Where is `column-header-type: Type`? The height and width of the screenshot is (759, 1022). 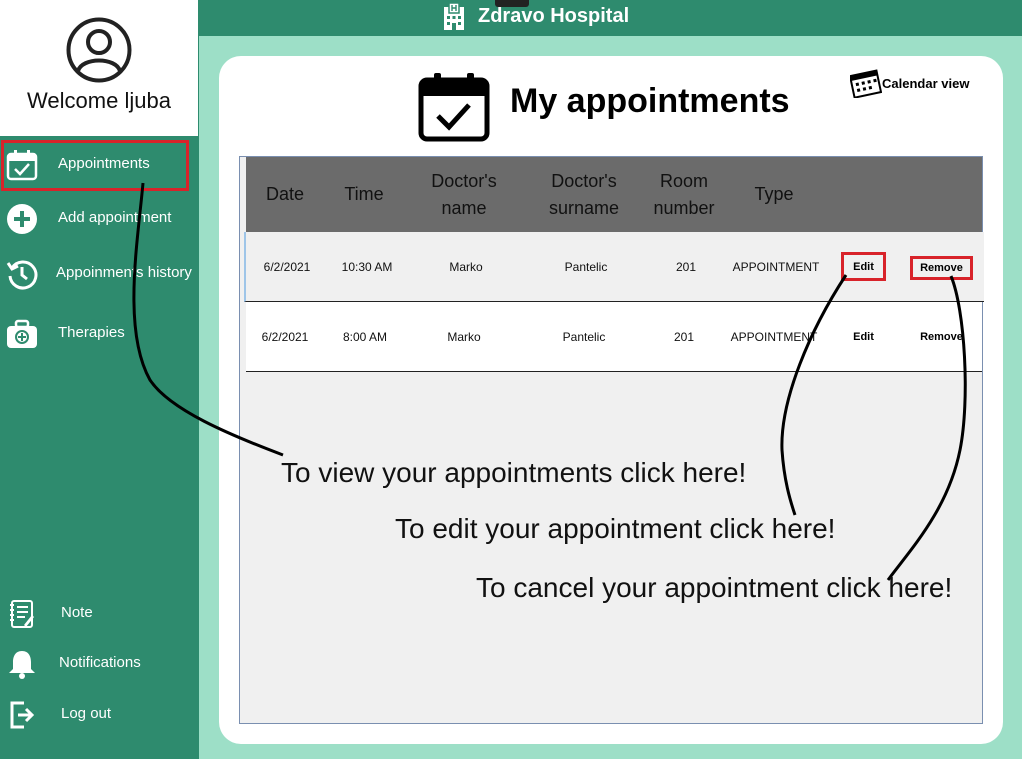 column-header-type: Type is located at coordinates (774, 194).